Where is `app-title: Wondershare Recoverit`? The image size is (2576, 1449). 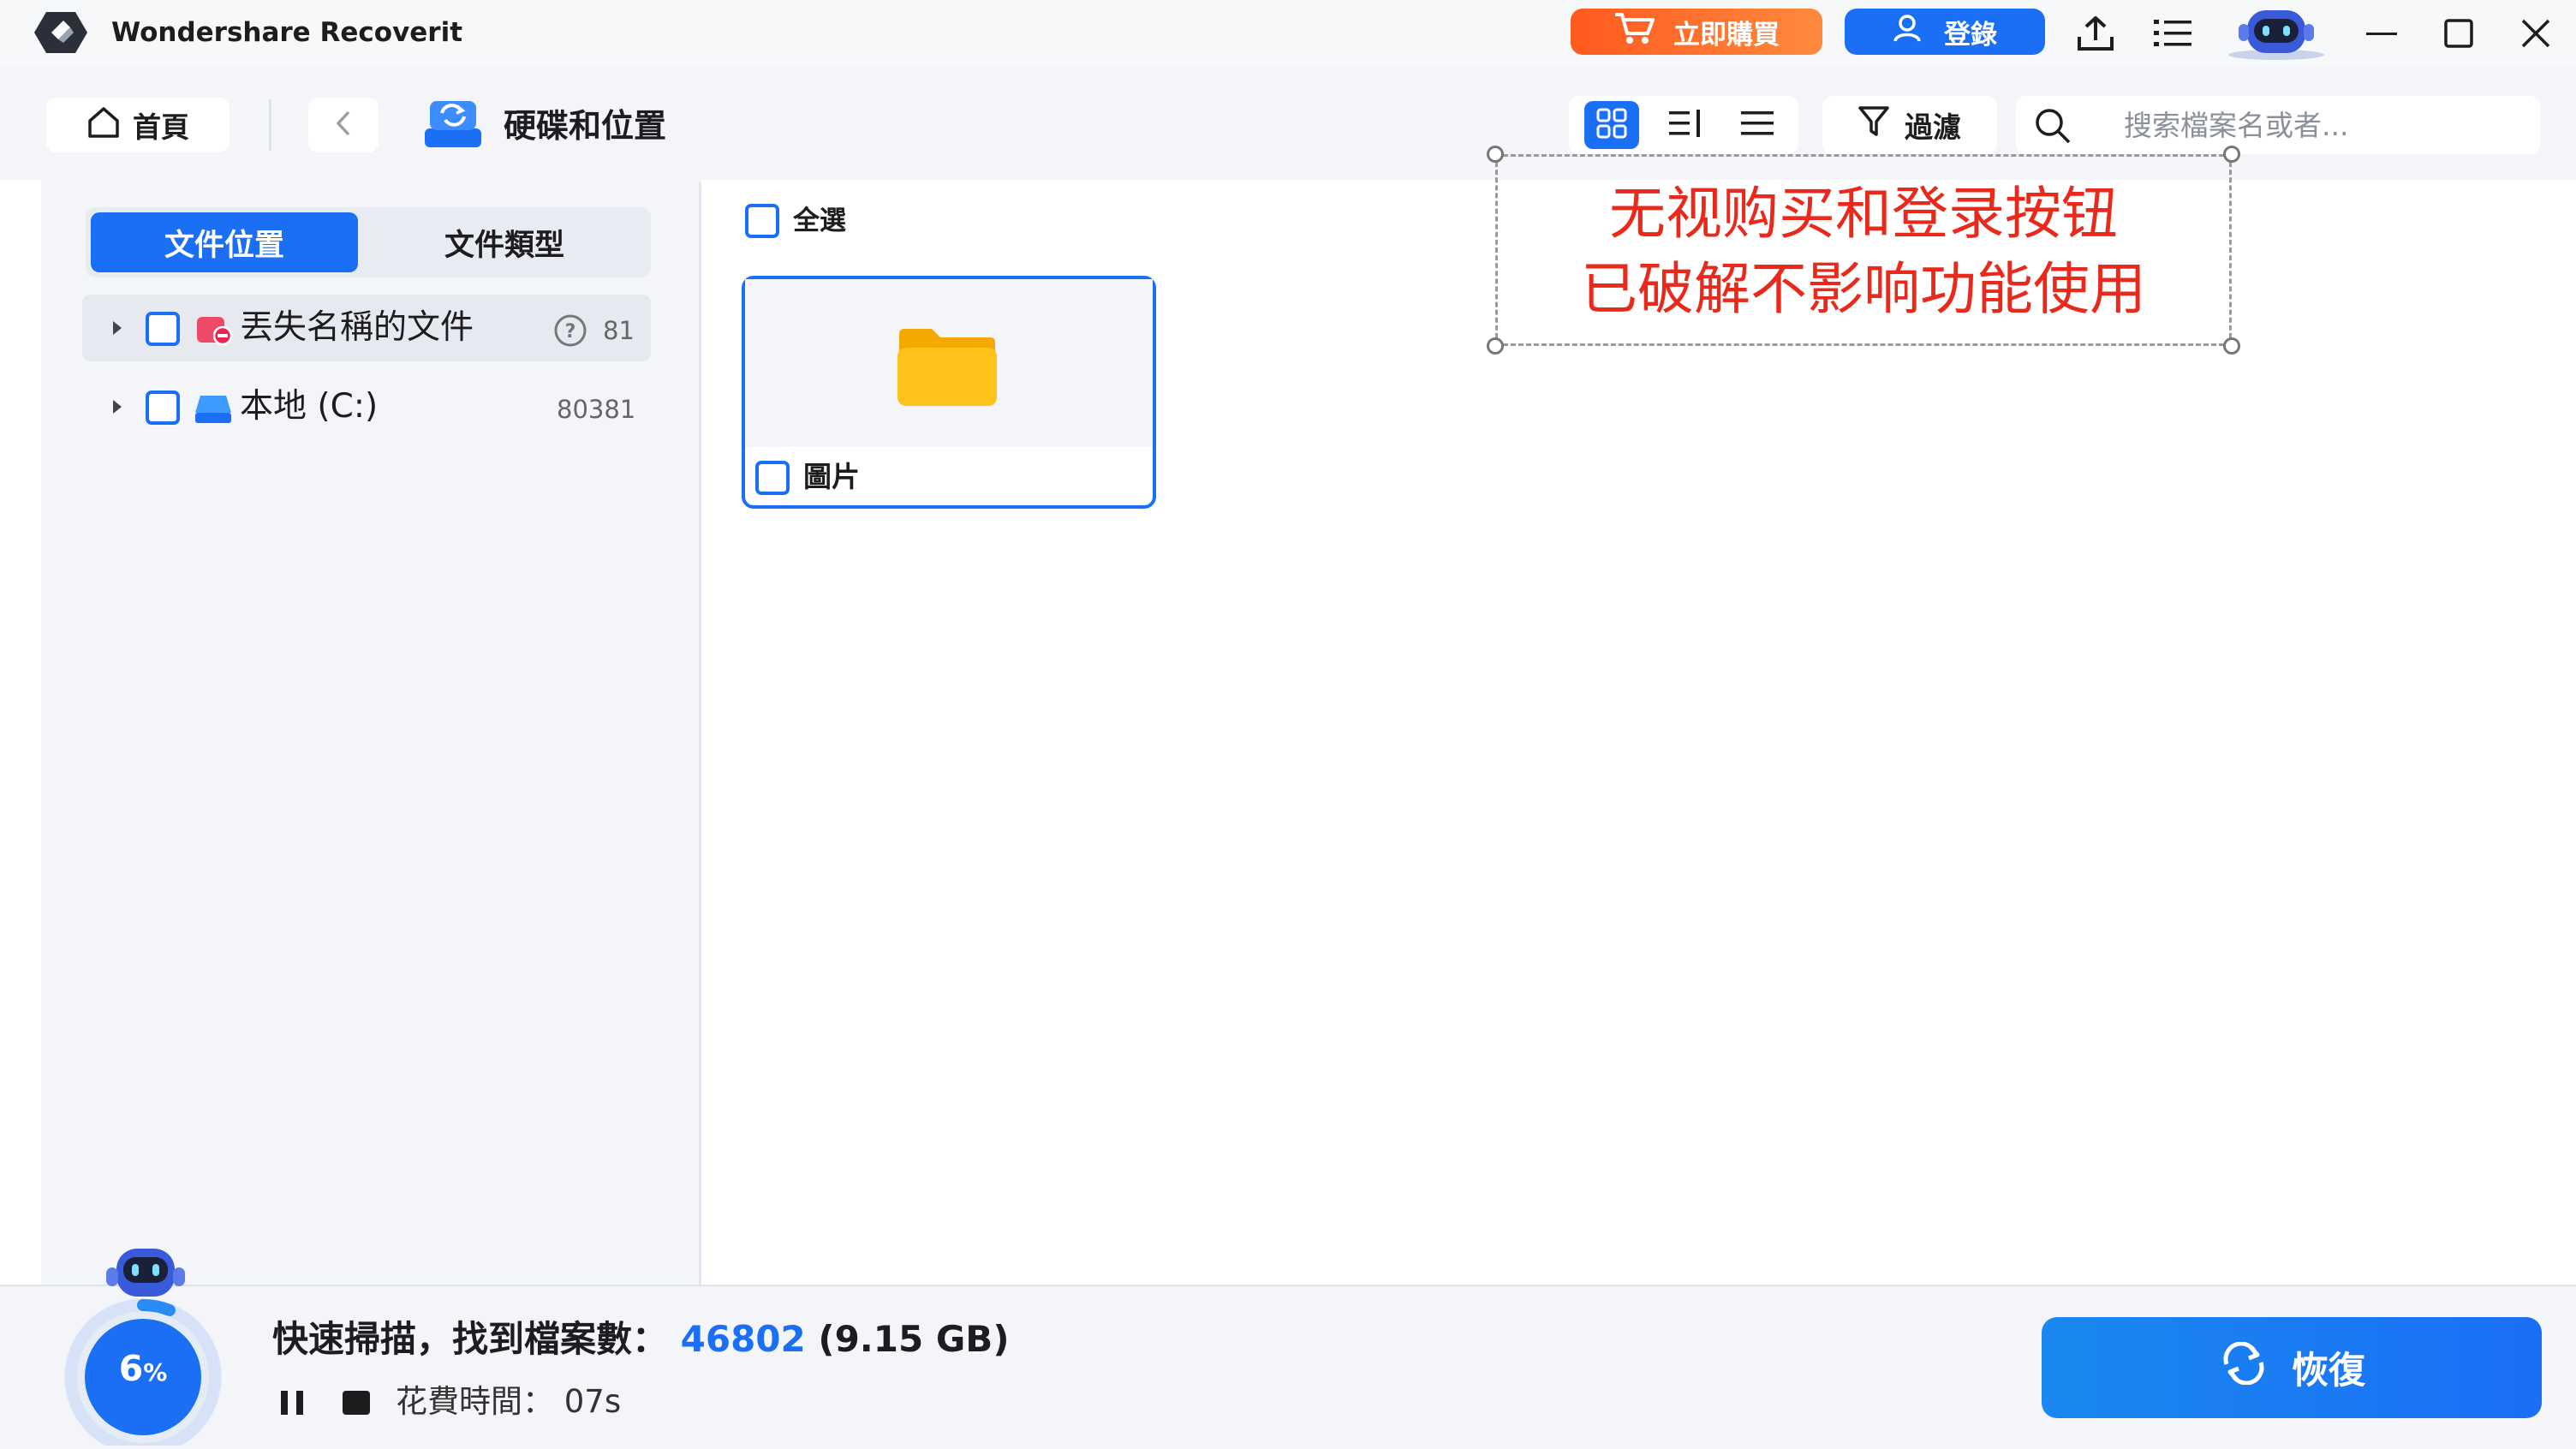 app-title: Wondershare Recoverit is located at coordinates (287, 32).